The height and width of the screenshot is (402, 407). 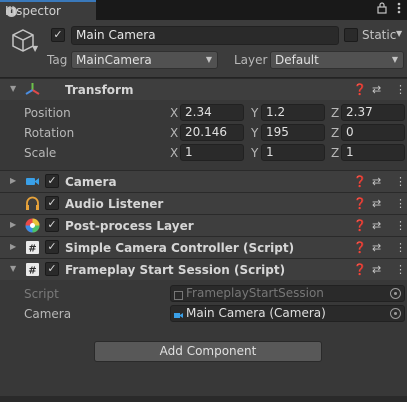 I want to click on scale-x-field: 1, so click(x=212, y=152).